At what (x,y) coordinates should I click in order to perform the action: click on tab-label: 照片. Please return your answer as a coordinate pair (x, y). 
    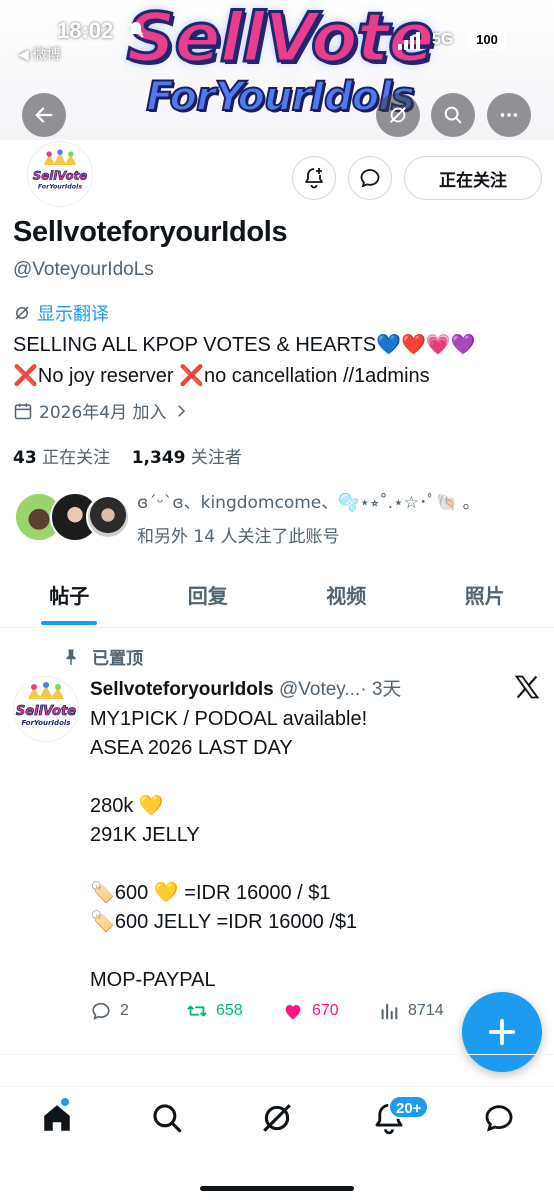
    Looking at the image, I should click on (484, 596).